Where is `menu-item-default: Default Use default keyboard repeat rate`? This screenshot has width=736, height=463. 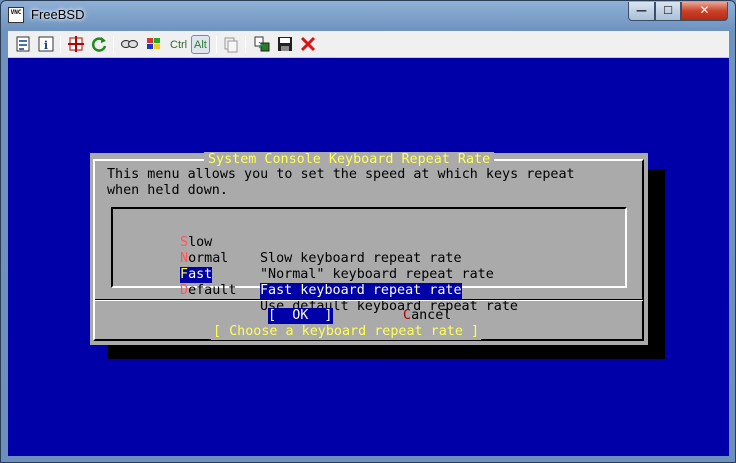
menu-item-default: Default Use default keyboard repeat rate is located at coordinates (315, 290).